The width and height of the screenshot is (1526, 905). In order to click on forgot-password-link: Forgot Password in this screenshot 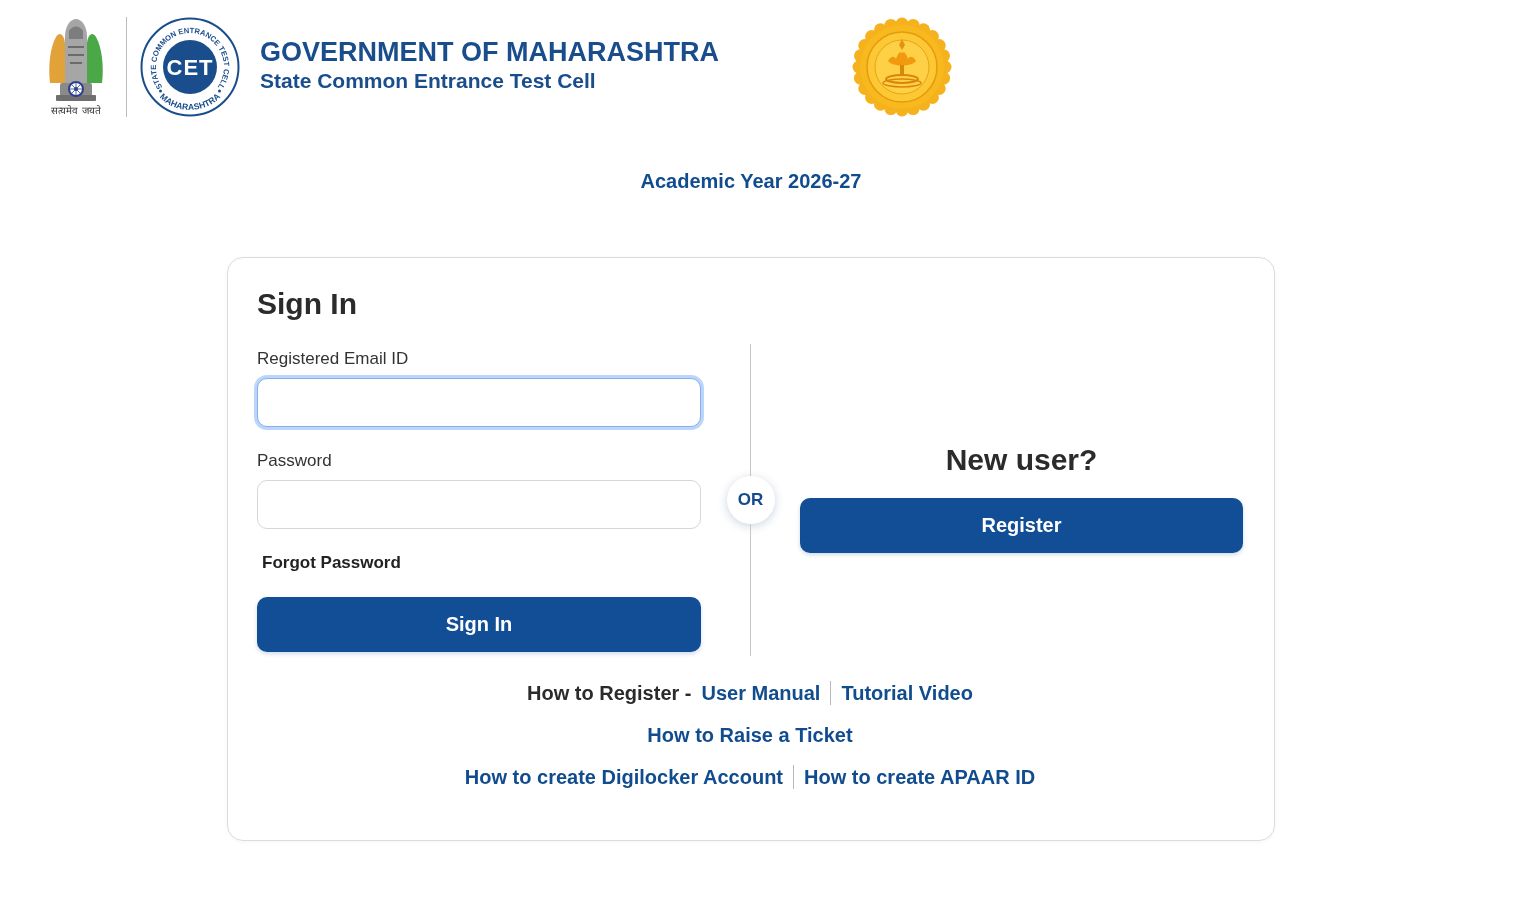, I will do `click(331, 563)`.